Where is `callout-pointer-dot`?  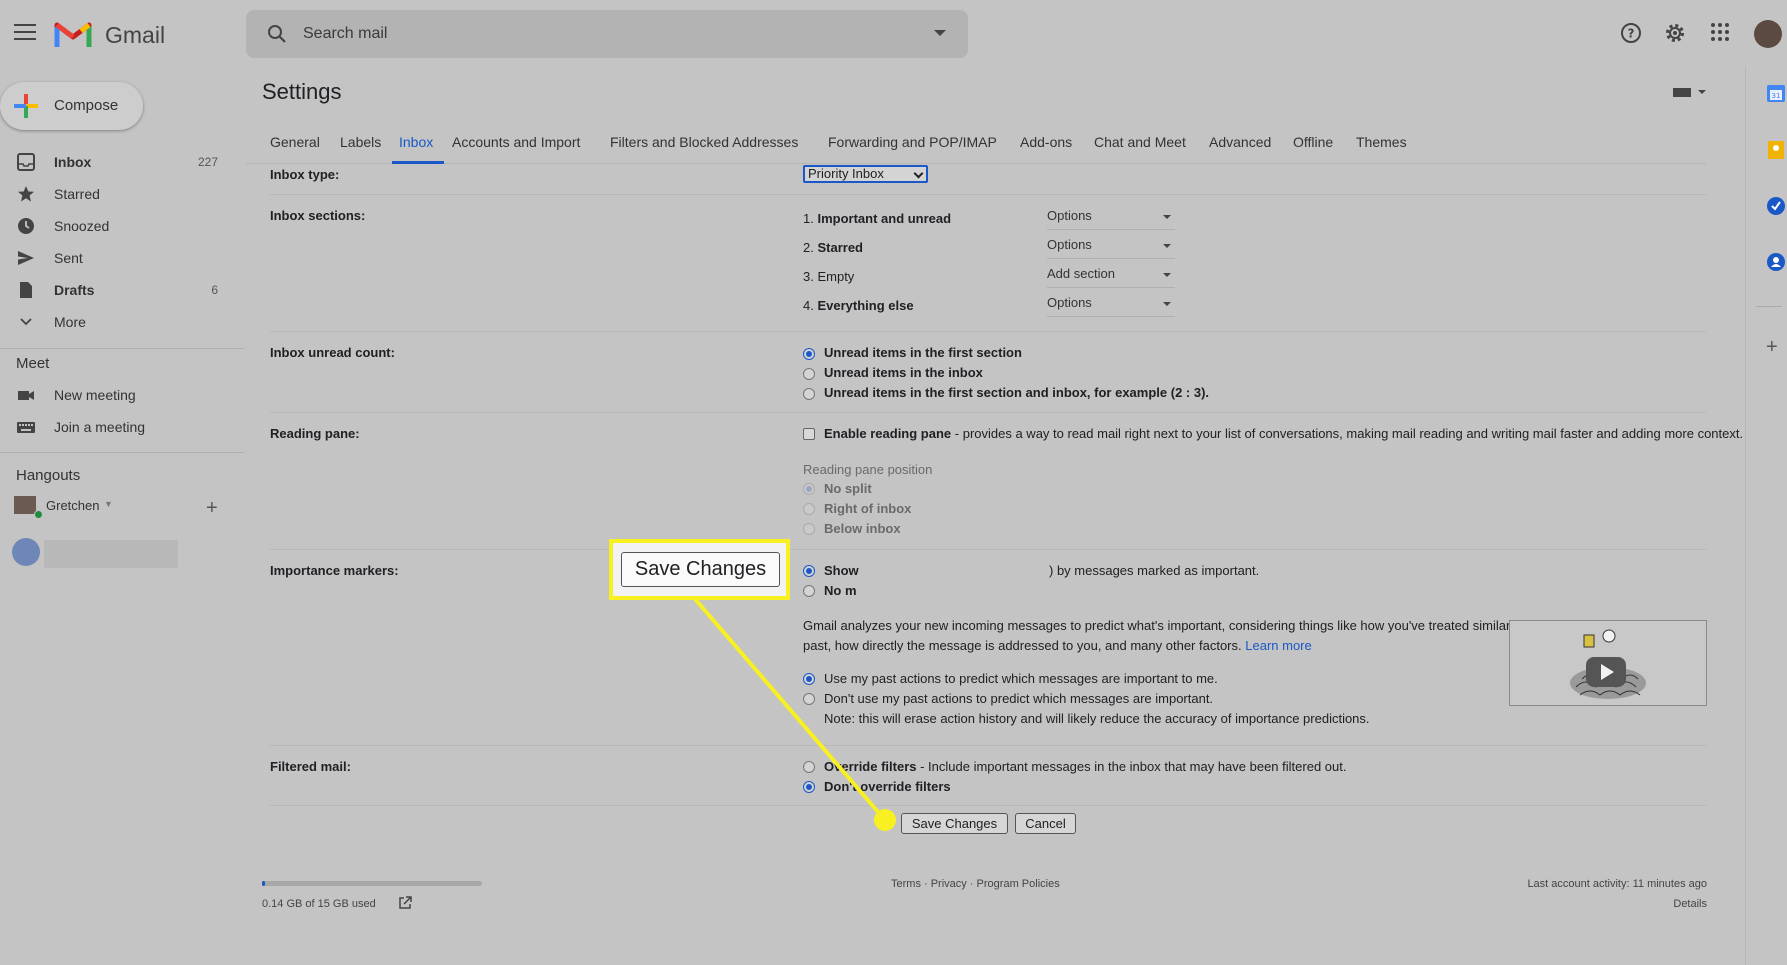
callout-pointer-dot is located at coordinates (885, 820).